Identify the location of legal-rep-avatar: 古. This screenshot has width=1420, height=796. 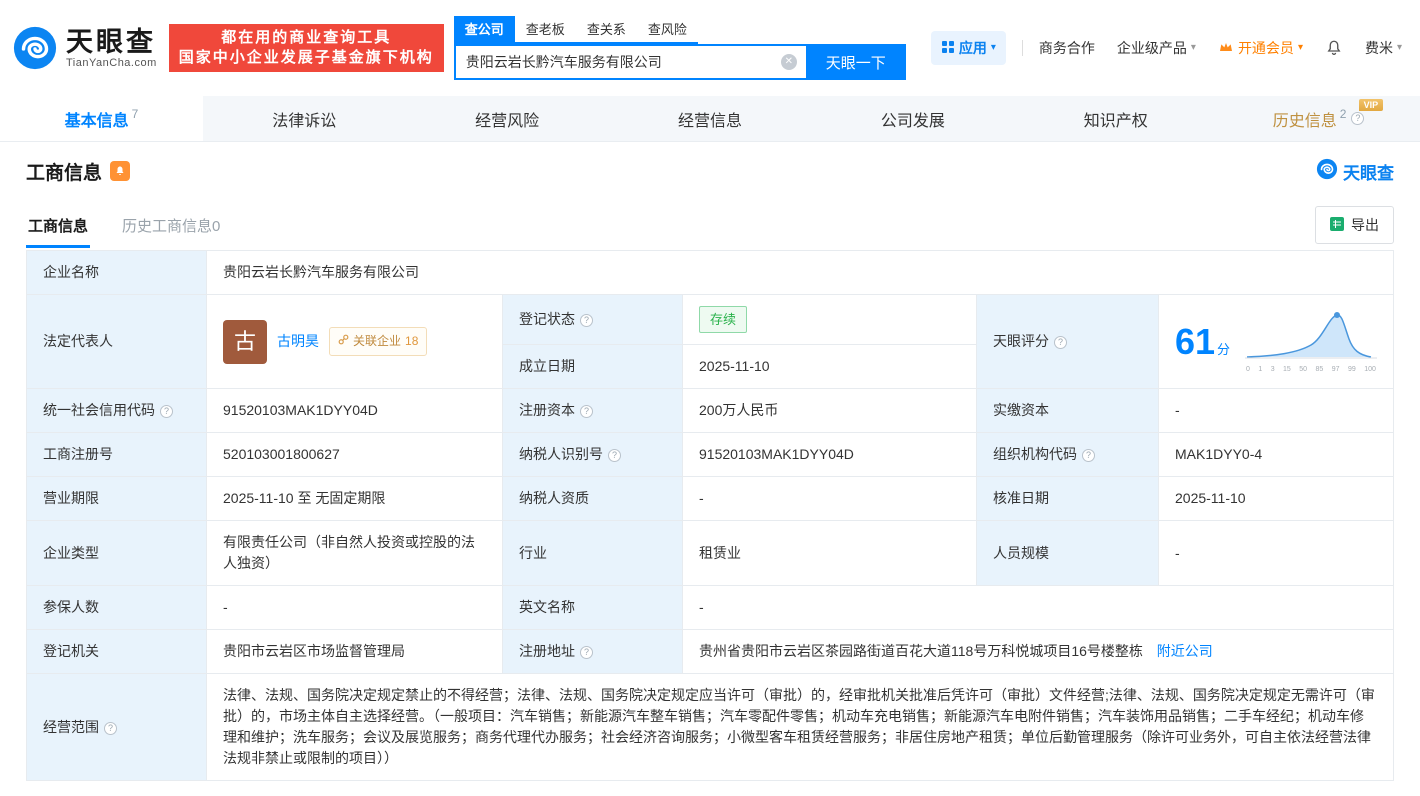
(245, 341).